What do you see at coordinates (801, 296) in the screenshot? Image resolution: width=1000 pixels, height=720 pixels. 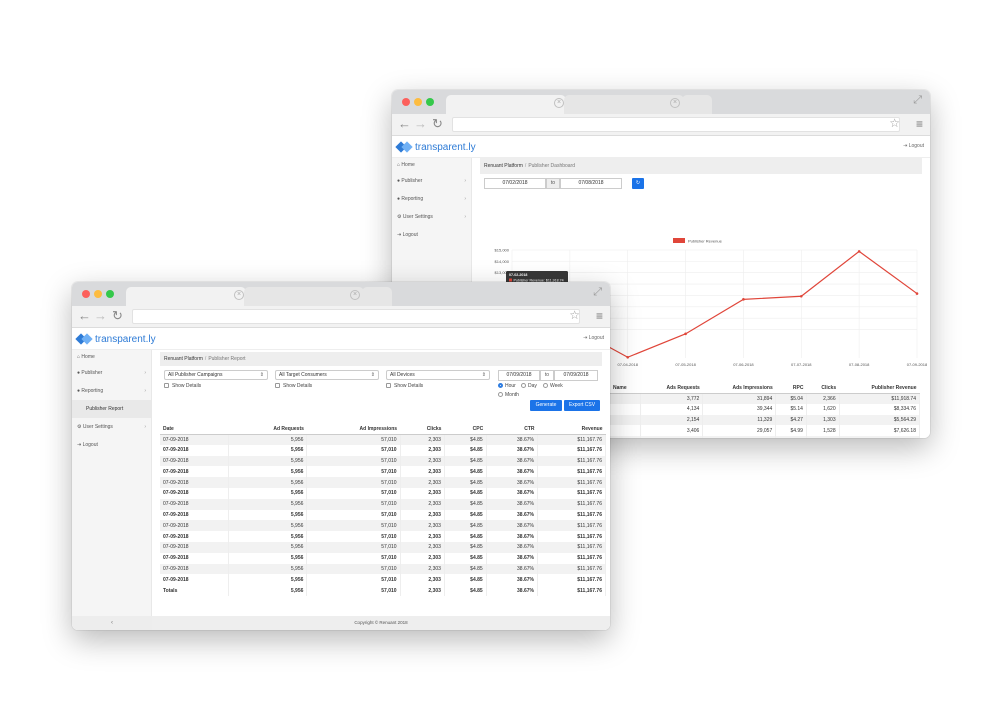 I see `data-point` at bounding box center [801, 296].